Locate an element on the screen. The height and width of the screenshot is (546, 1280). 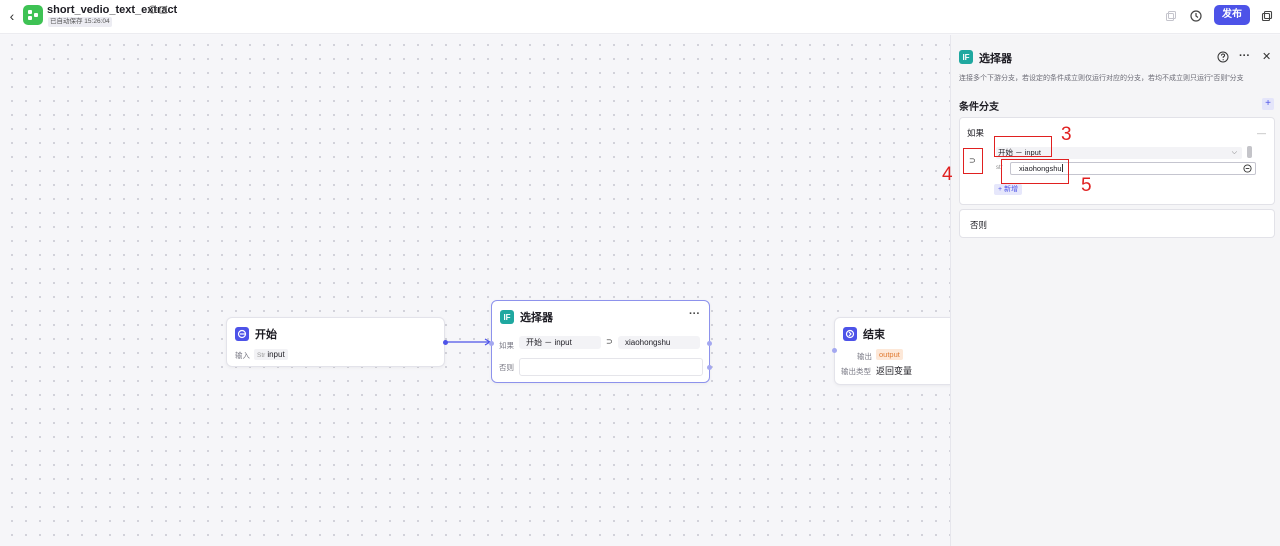
selector-input-port is located at coordinates (491, 343).